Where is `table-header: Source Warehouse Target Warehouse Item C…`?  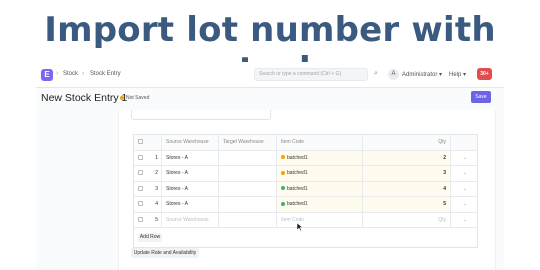 table-header: Source Warehouse Target Warehouse Item C… is located at coordinates (305, 143).